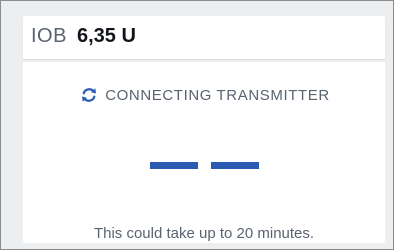  What do you see at coordinates (217, 95) in the screenshot?
I see `status-text: CONNECTING TRANSMITTER` at bounding box center [217, 95].